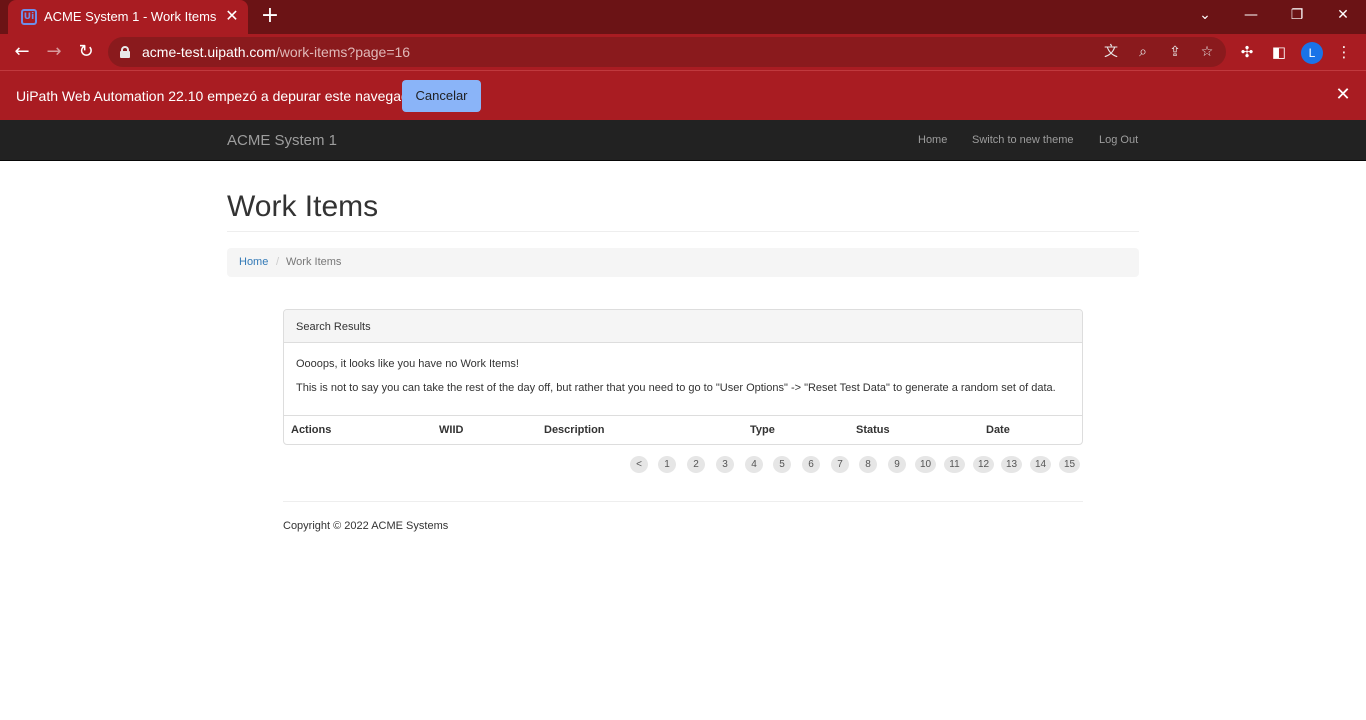 The image size is (1366, 720). Describe the element at coordinates (253, 262) in the screenshot. I see `breadcrumb-home-link: Home` at that location.